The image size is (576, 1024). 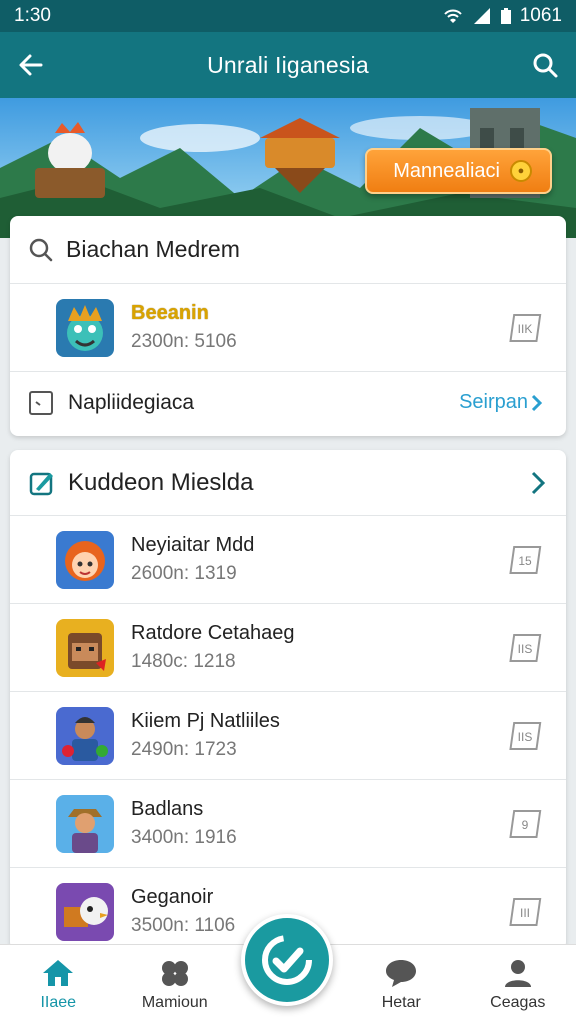 What do you see at coordinates (174, 1002) in the screenshot?
I see `nav-label-community: Mamioun` at bounding box center [174, 1002].